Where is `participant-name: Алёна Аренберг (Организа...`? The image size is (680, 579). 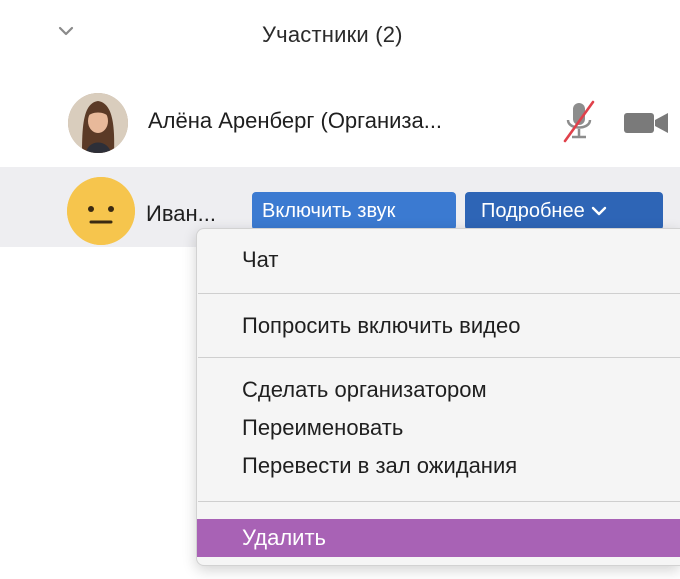
participant-name: Алёна Аренберг (Организа... is located at coordinates (295, 120).